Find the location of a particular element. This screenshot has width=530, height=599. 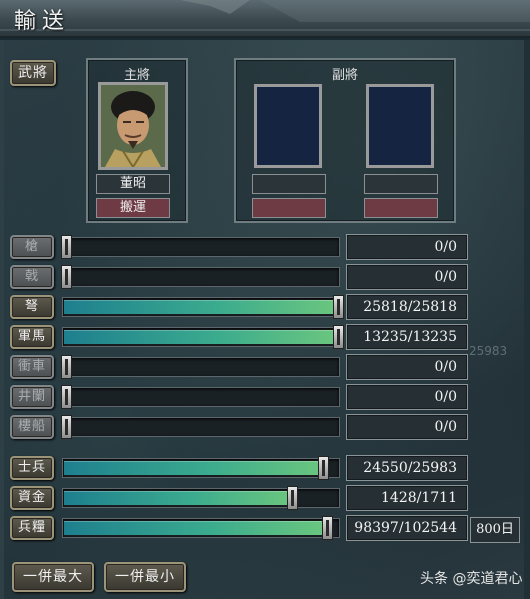

crossbow-slider-handle is located at coordinates (338, 307).